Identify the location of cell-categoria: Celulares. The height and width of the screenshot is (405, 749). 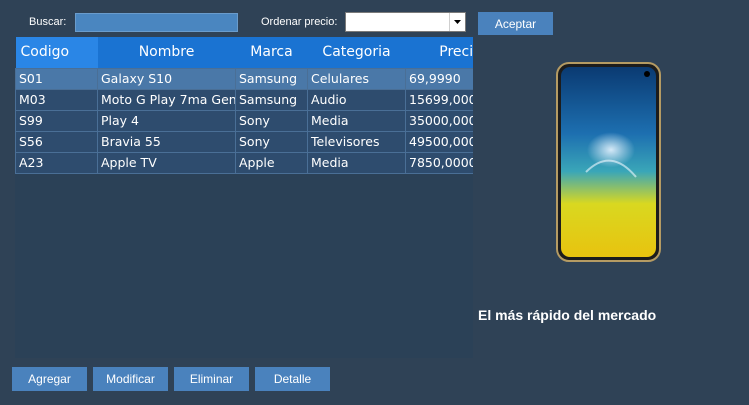
(356, 78).